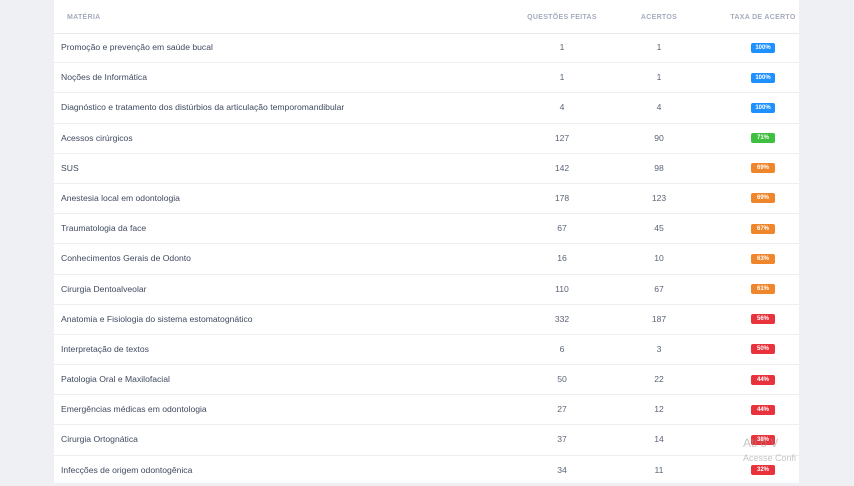 The height and width of the screenshot is (486, 854). What do you see at coordinates (562, 469) in the screenshot?
I see `cell-questoes-feitas: 34` at bounding box center [562, 469].